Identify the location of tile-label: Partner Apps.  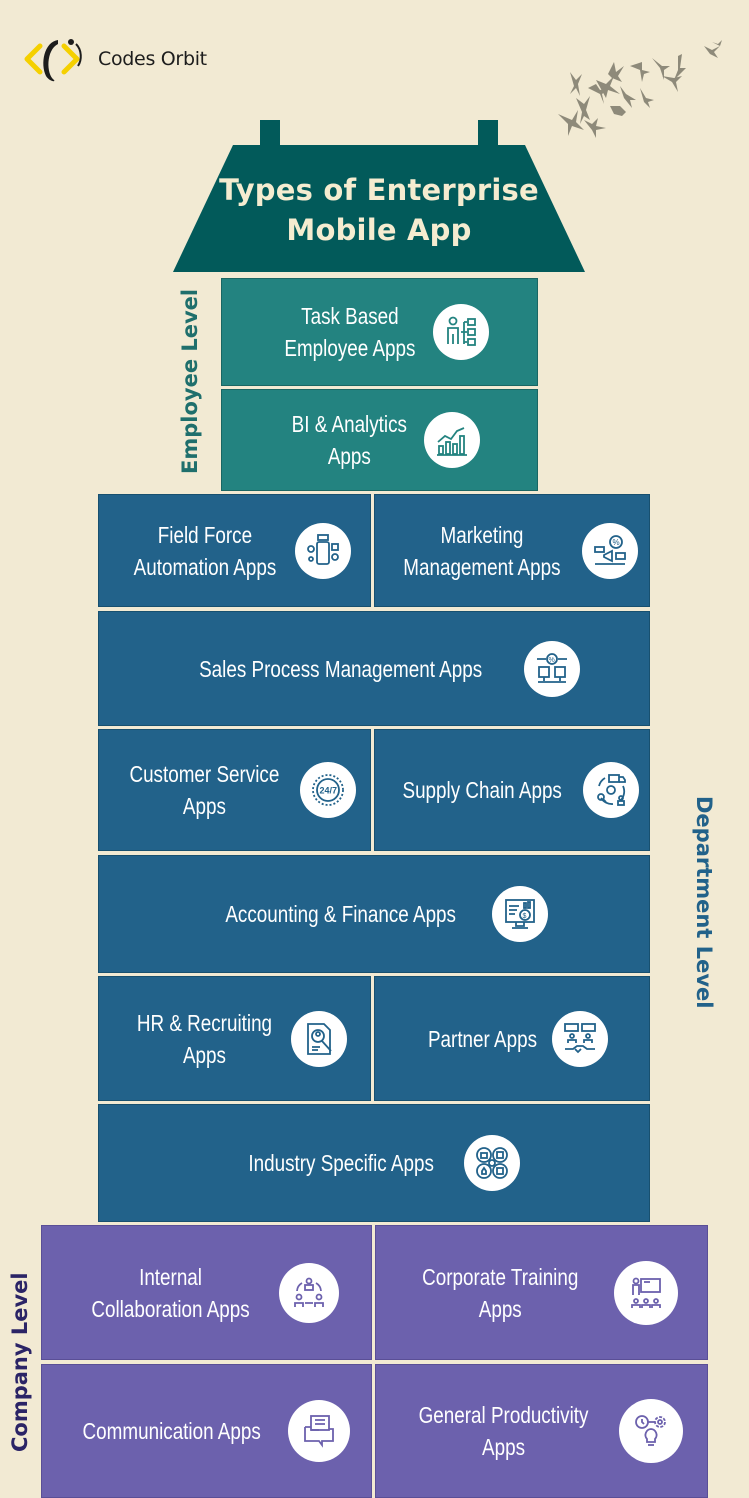
(482, 1038).